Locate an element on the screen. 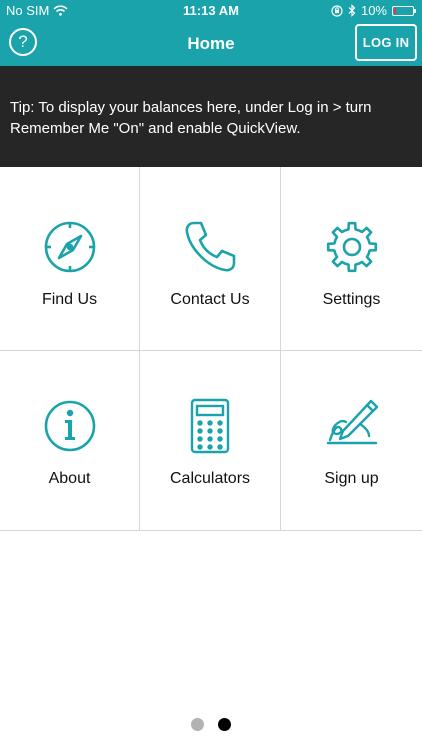  phone-icon is located at coordinates (210, 246).